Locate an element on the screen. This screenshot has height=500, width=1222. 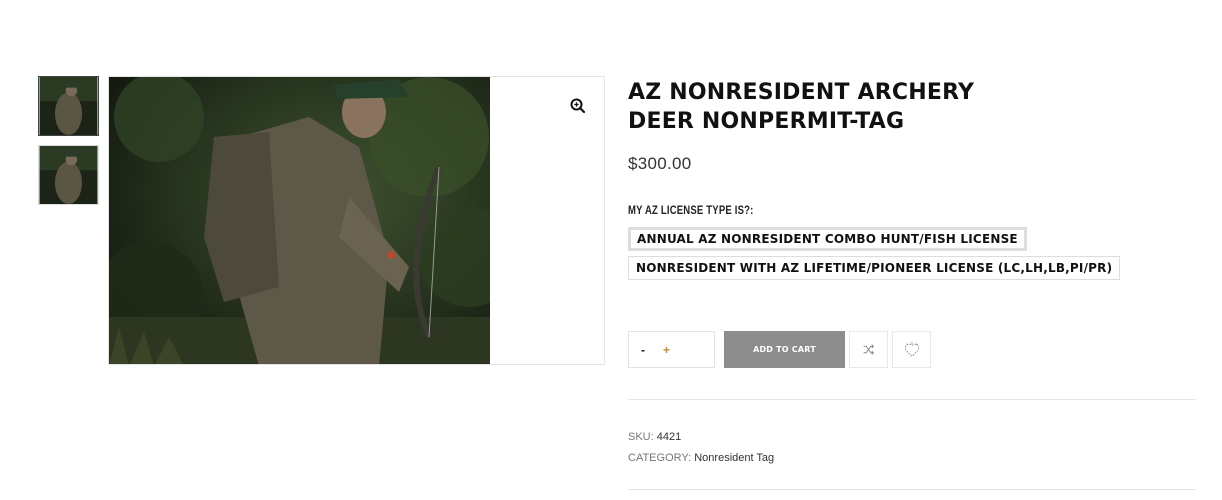
quantity-decrease-button: - is located at coordinates (643, 350).